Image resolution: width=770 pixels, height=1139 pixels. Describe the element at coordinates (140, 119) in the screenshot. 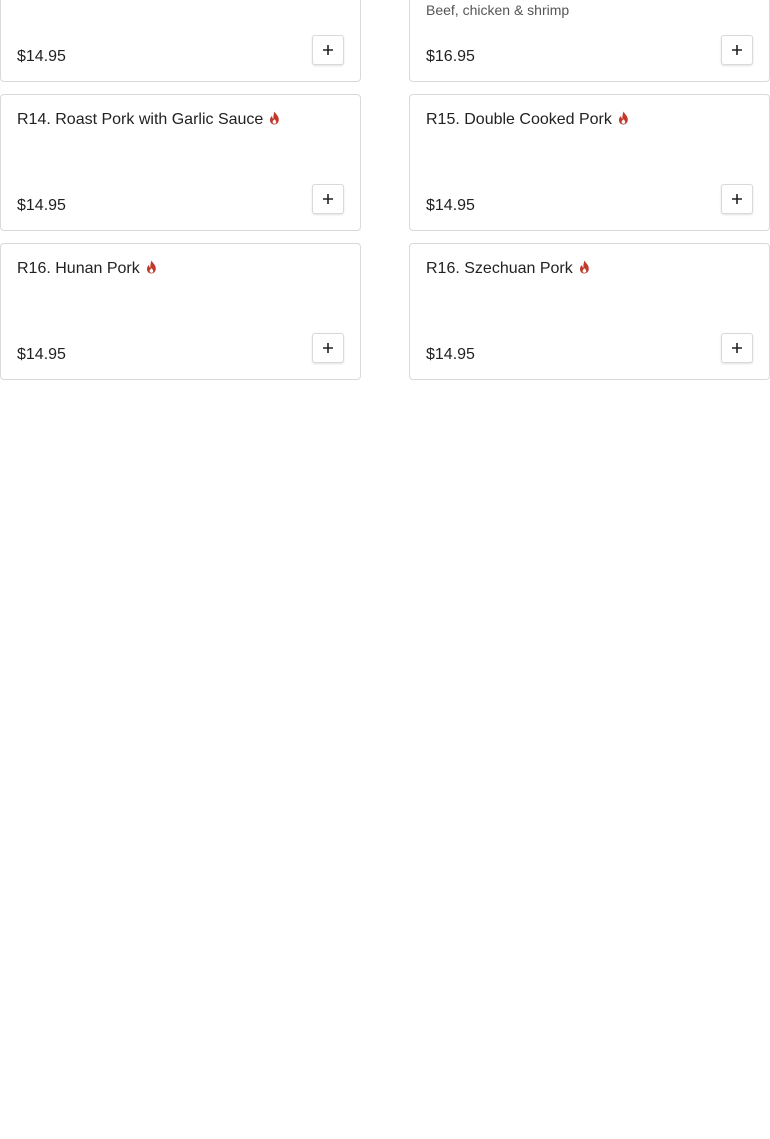

I see `menu-item-name-text: R14. Roast Pork with Garlic Sauce` at that location.